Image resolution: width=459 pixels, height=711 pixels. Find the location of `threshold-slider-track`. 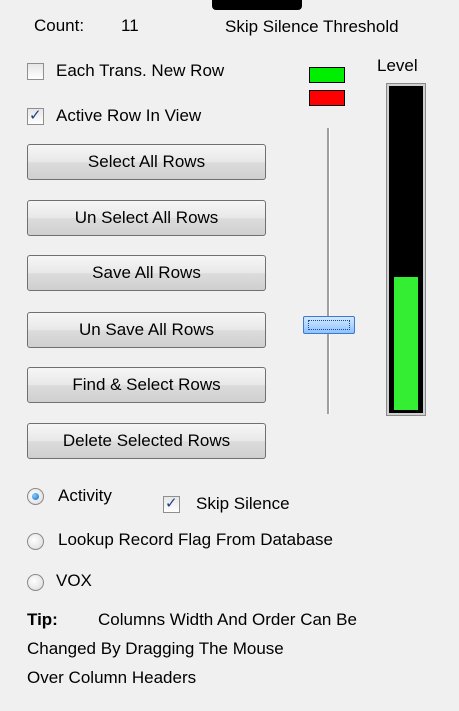

threshold-slider-track is located at coordinates (328, 271).